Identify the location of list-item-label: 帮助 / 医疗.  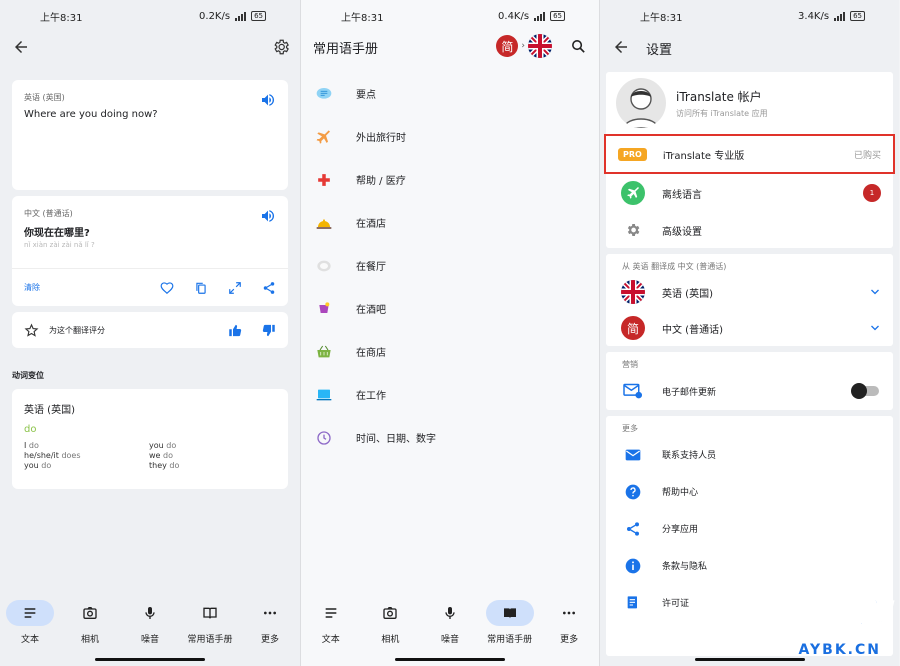
(381, 181).